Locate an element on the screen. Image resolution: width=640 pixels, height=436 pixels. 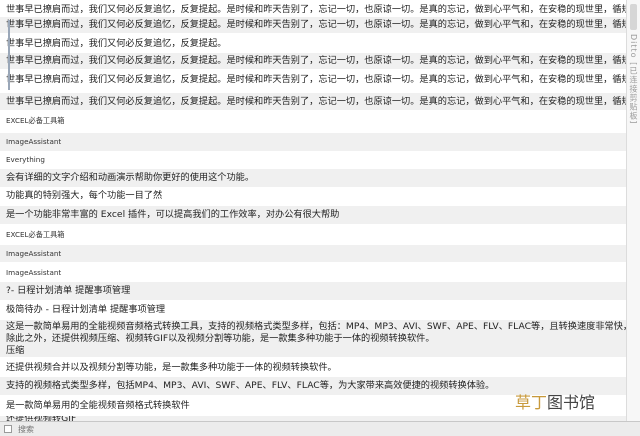
group-marker is located at coordinates (9, 55).